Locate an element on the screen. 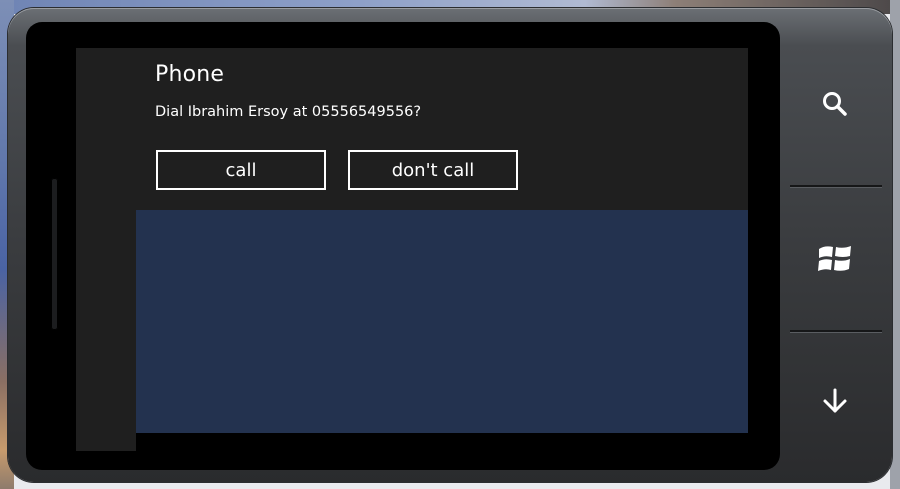 The width and height of the screenshot is (900, 489). search-button is located at coordinates (835, 103).